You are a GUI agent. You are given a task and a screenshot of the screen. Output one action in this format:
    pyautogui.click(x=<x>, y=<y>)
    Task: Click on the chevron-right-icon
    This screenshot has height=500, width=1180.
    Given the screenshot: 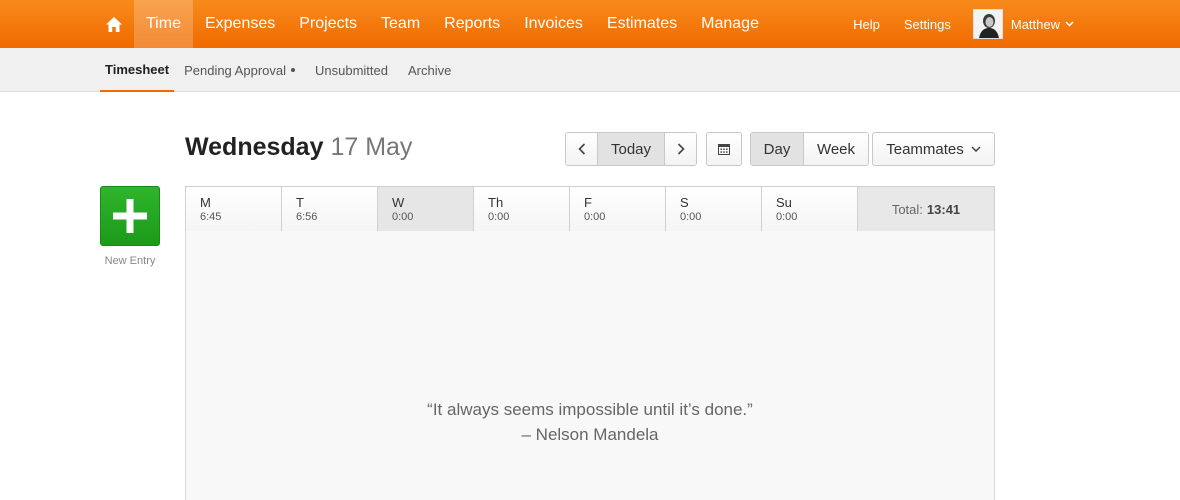 What is the action you would take?
    pyautogui.click(x=681, y=149)
    